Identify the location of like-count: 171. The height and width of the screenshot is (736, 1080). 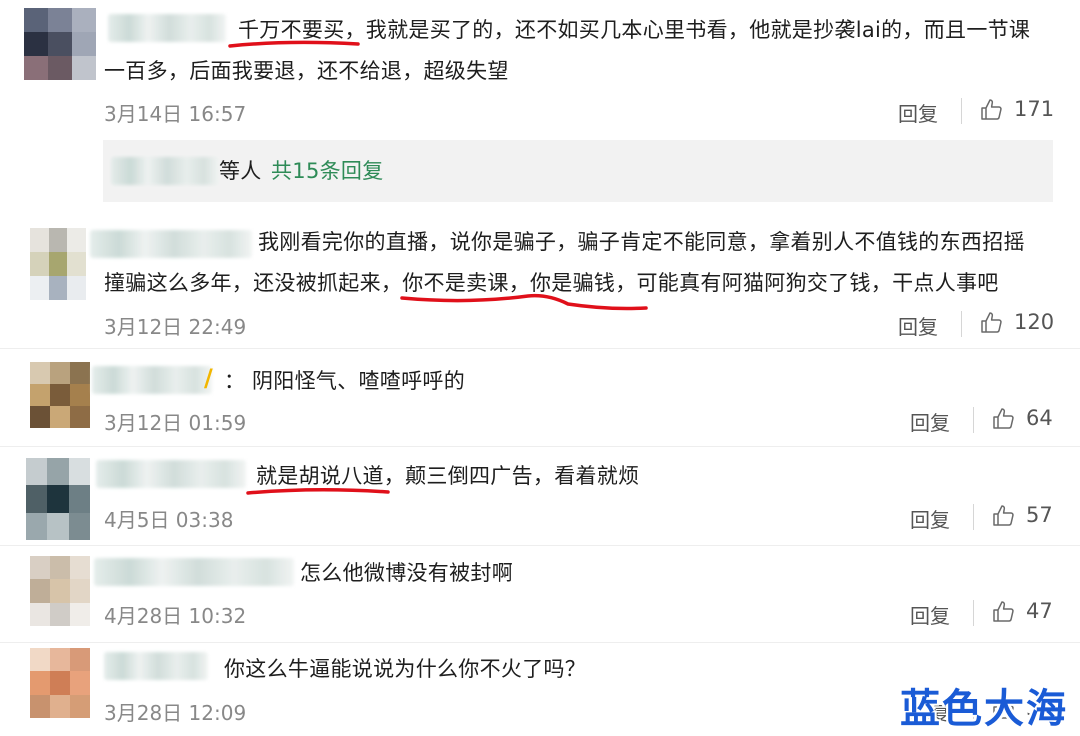
(1034, 109).